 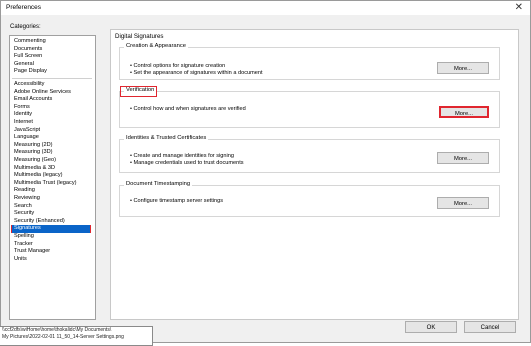 What do you see at coordinates (27, 57) in the screenshot?
I see `category-item: Full Screen` at bounding box center [27, 57].